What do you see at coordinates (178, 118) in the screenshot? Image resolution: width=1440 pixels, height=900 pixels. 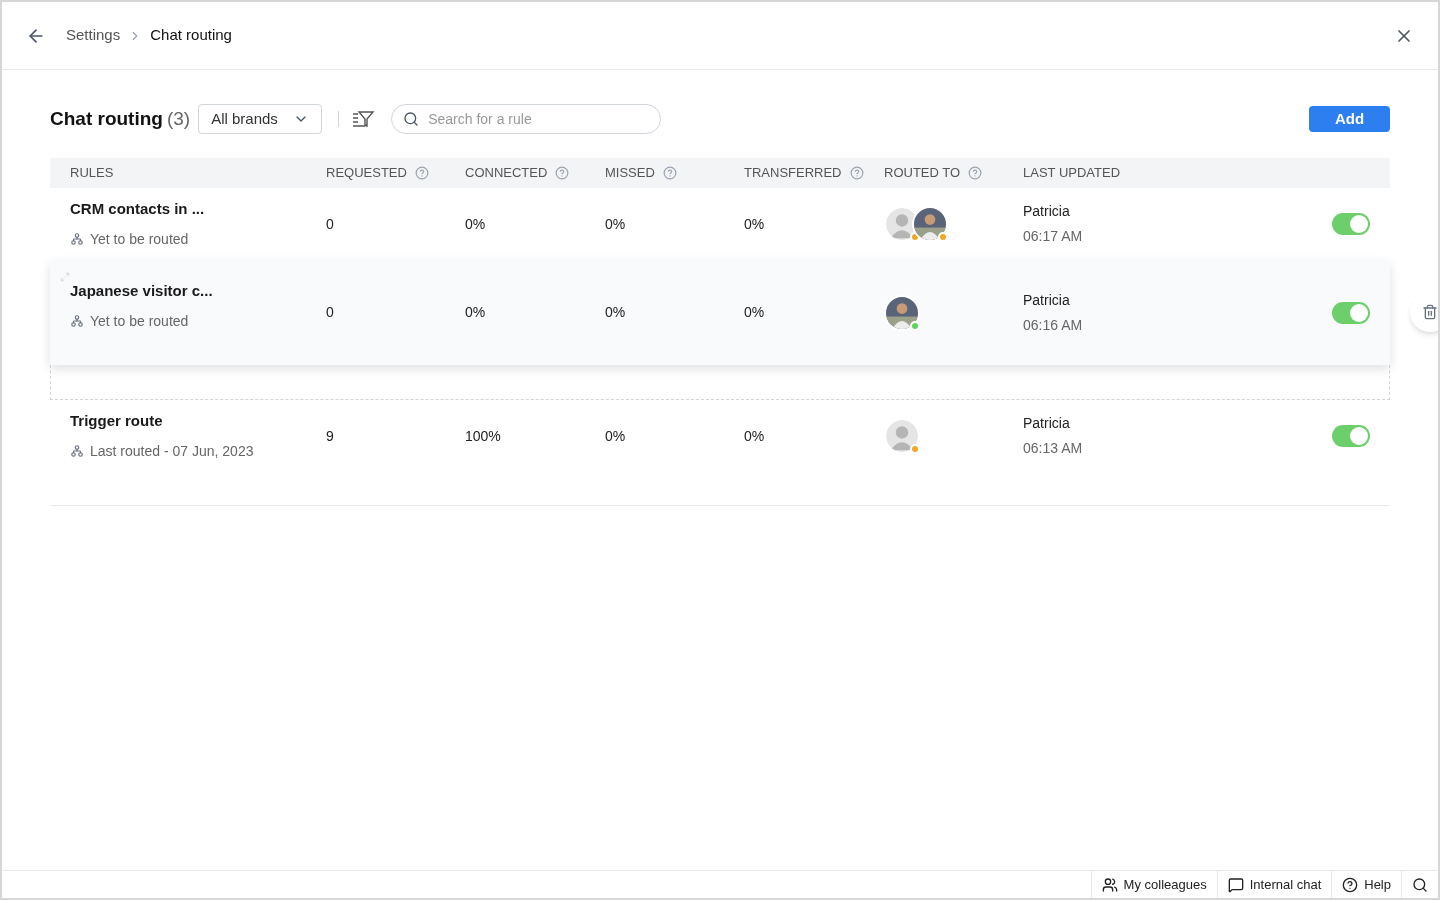 I see `rule-count: (3)` at bounding box center [178, 118].